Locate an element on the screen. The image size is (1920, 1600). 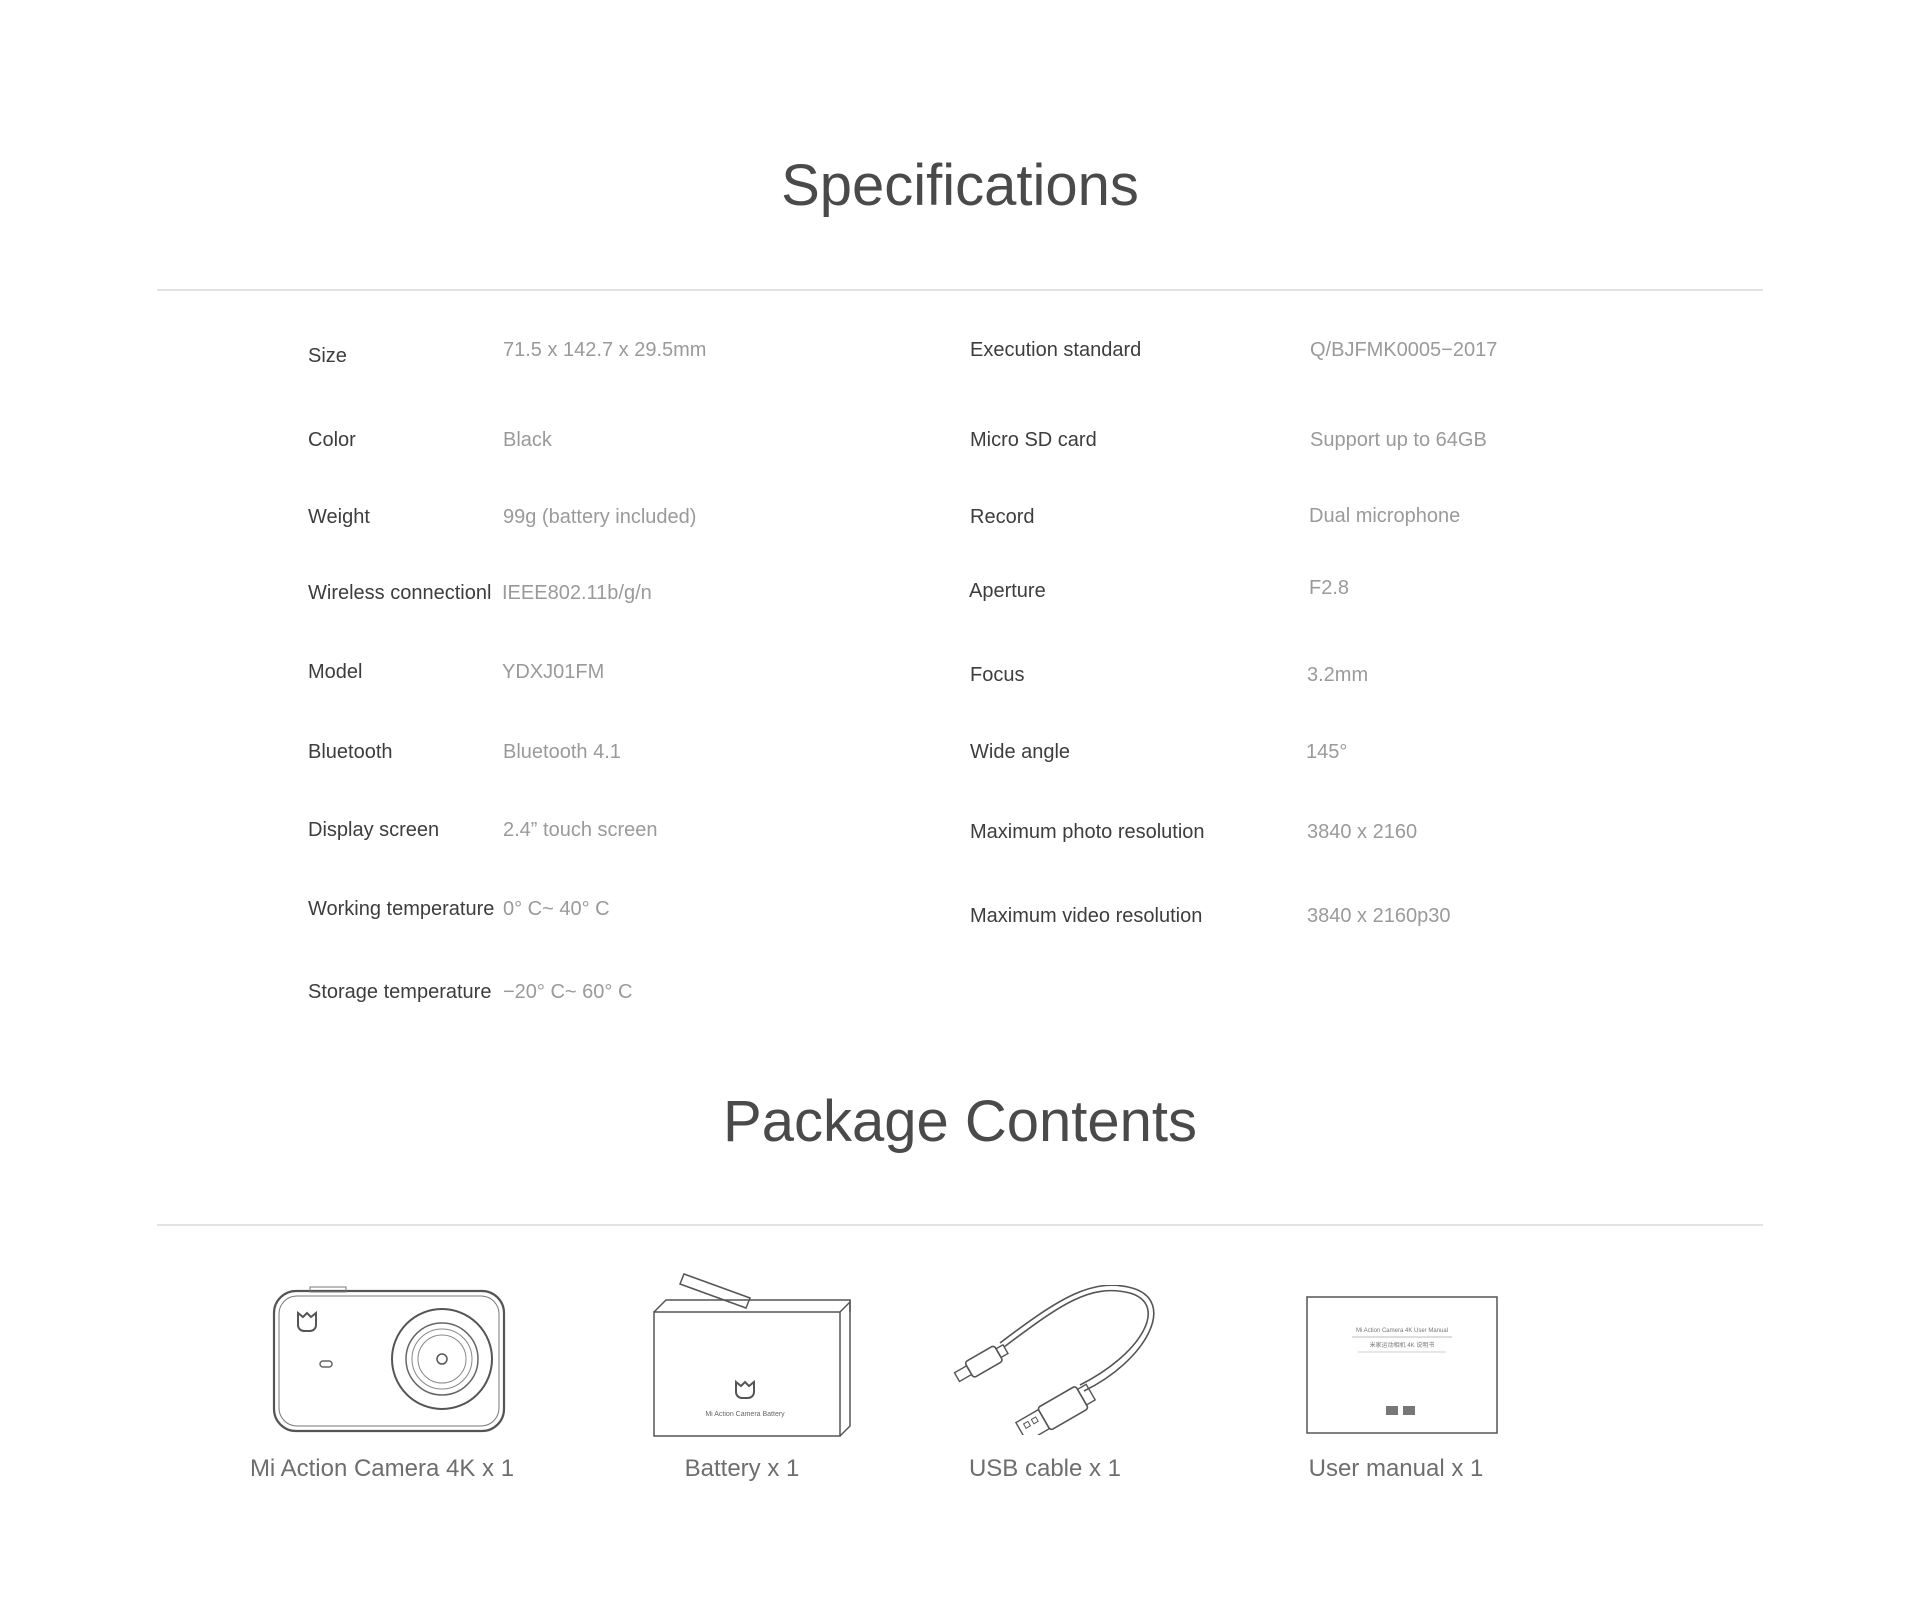
spec-value-record: Dual microphone is located at coordinates (1385, 516).